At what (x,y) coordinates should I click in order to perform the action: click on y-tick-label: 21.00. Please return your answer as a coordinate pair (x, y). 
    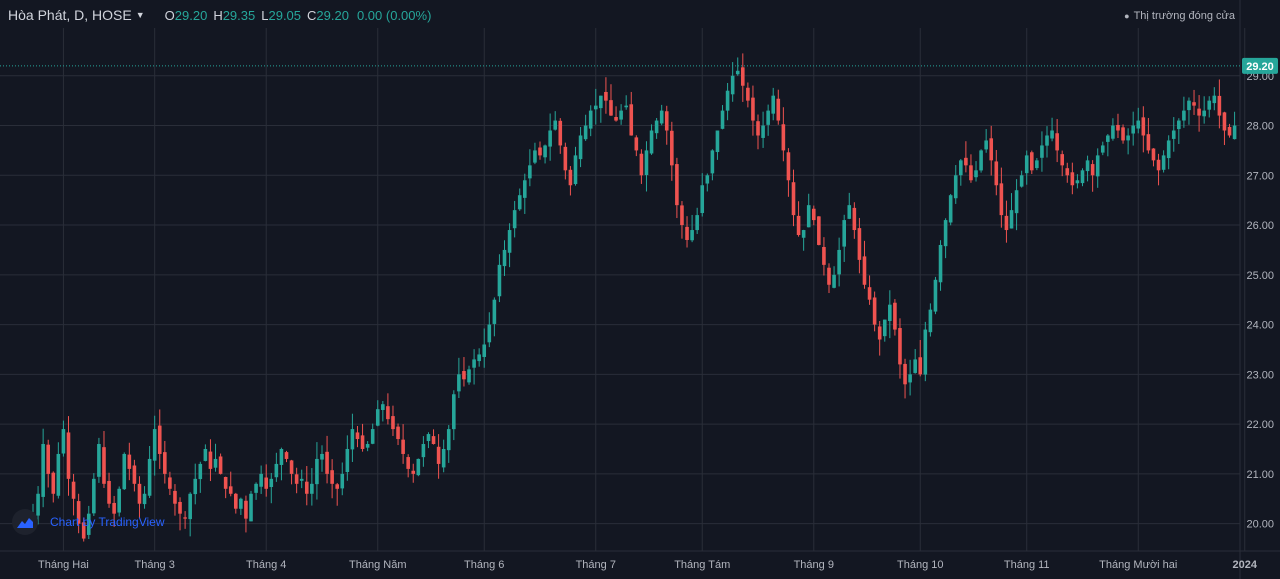
    Looking at the image, I should click on (1260, 475).